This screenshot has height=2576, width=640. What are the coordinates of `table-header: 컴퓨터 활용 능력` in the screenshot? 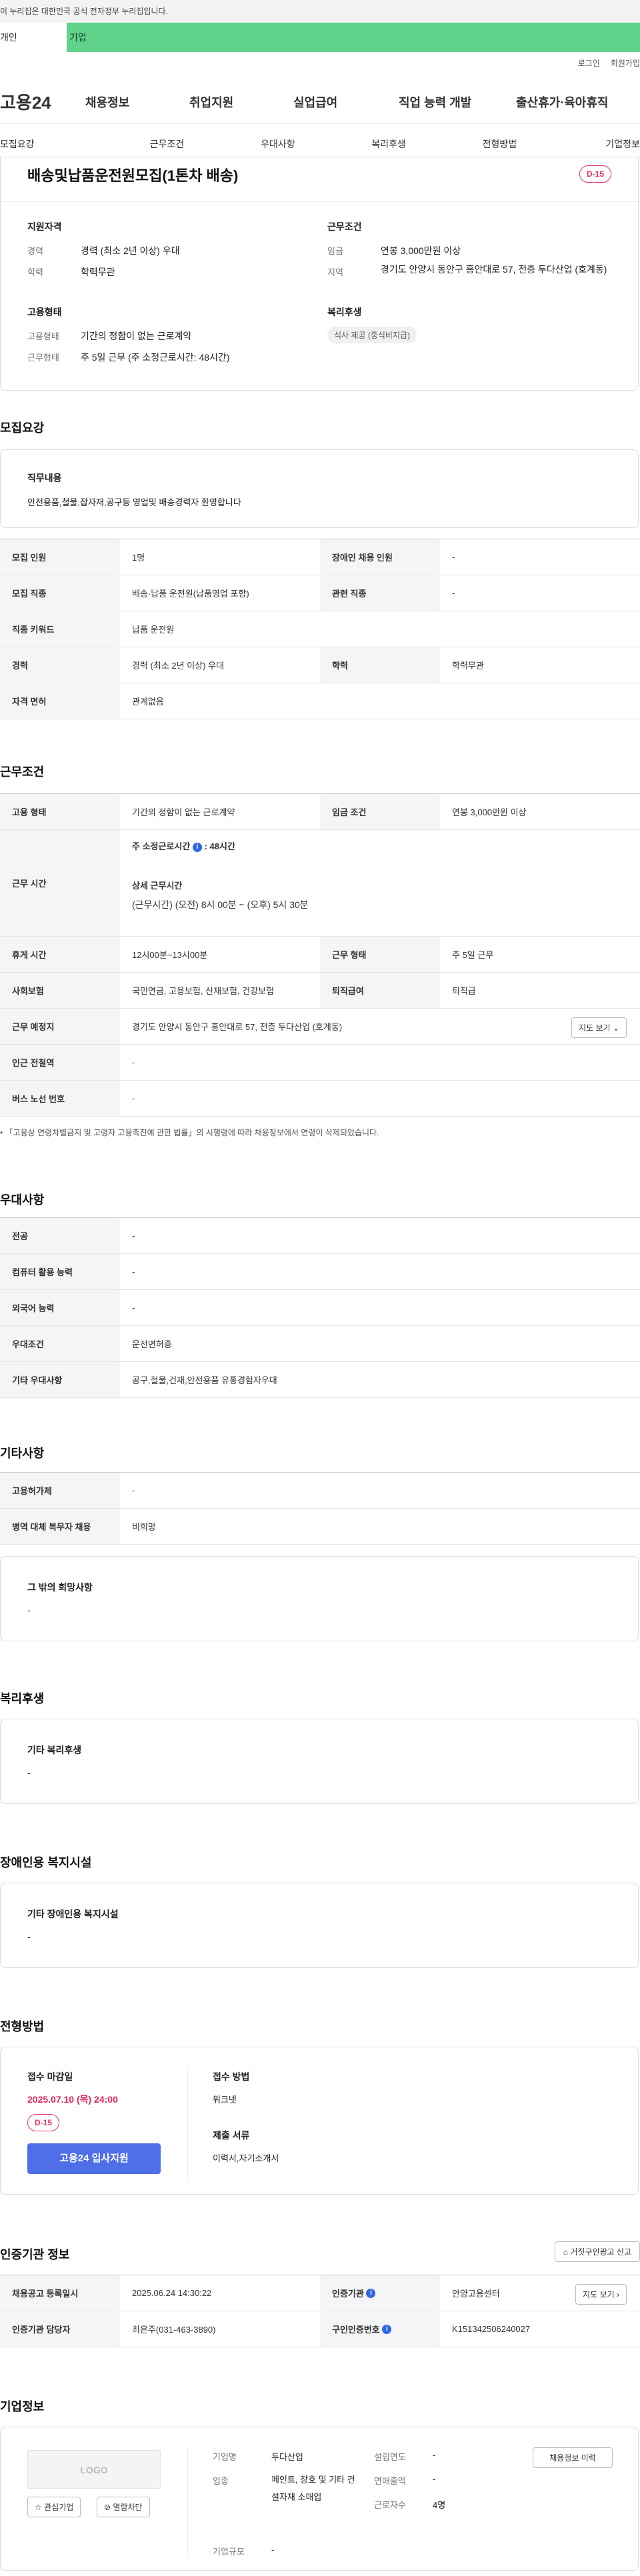 It's located at (60, 1271).